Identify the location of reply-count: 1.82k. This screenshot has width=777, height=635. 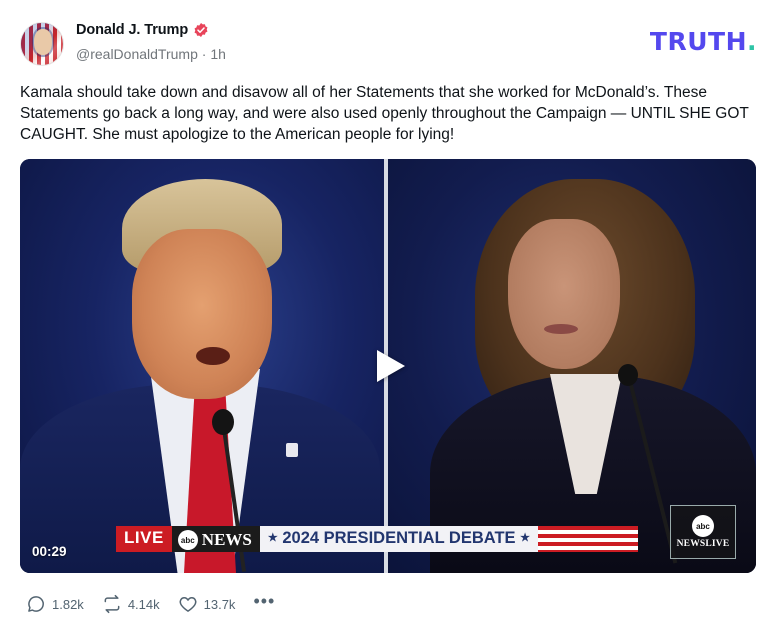
(68, 604).